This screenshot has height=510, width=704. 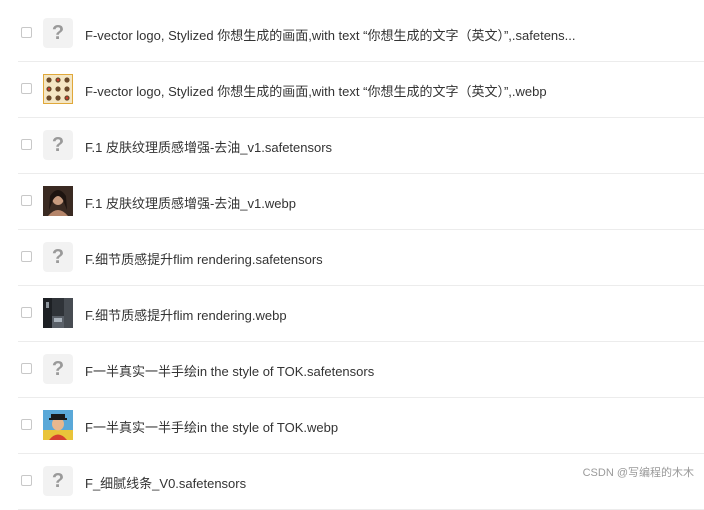 What do you see at coordinates (361, 426) in the screenshot?
I see `list-item: F一半真实一半手绘in the style of TOK.webp` at bounding box center [361, 426].